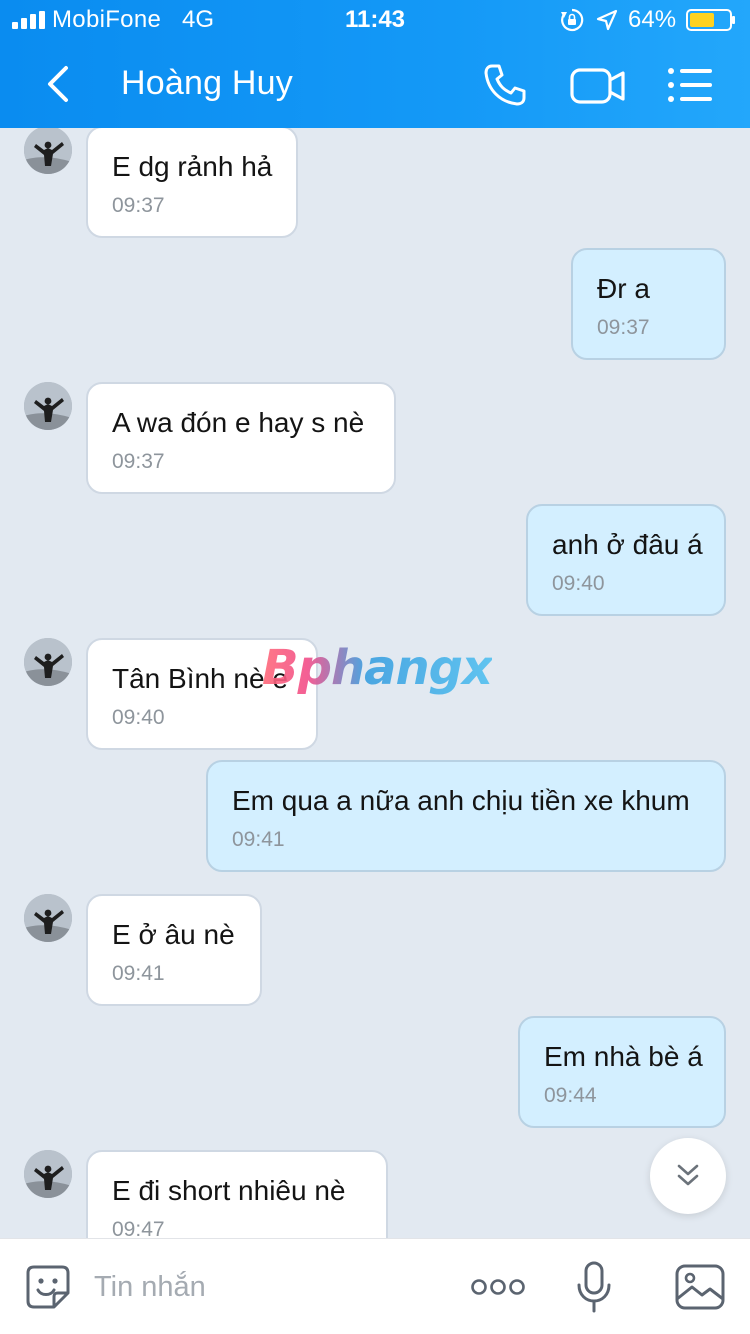 The width and height of the screenshot is (750, 1334). I want to click on outgoing-message-bubble: Em qua a nữa anh chịu tiền xe khum 09:41, so click(466, 816).